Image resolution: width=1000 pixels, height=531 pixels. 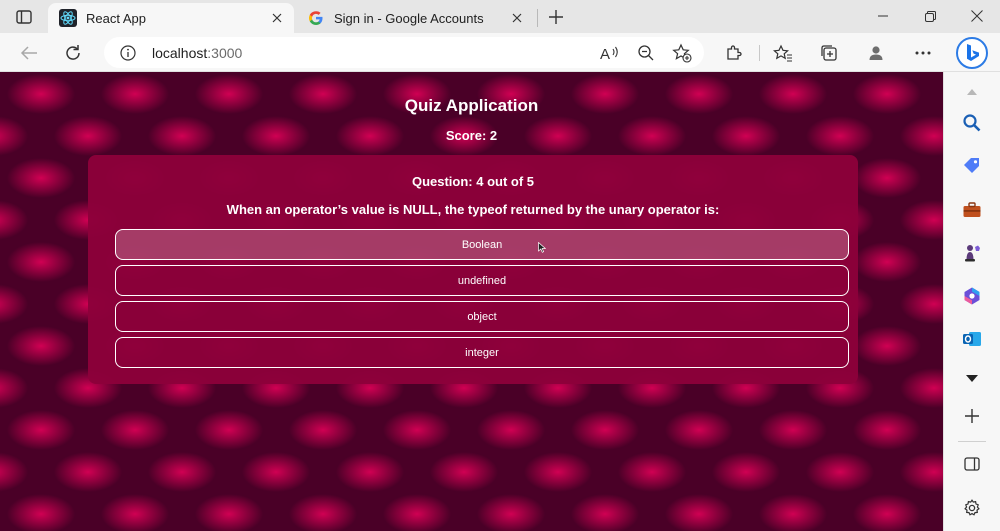 I want to click on page-title: Quiz Application, so click(x=471, y=105).